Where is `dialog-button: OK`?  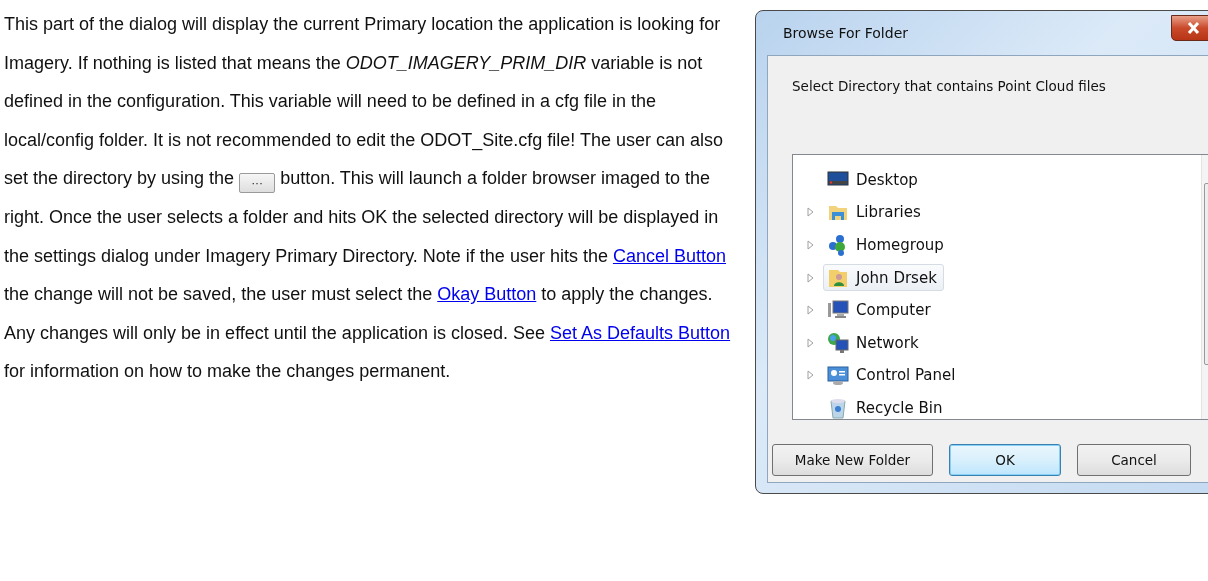
dialog-button: OK is located at coordinates (1005, 459).